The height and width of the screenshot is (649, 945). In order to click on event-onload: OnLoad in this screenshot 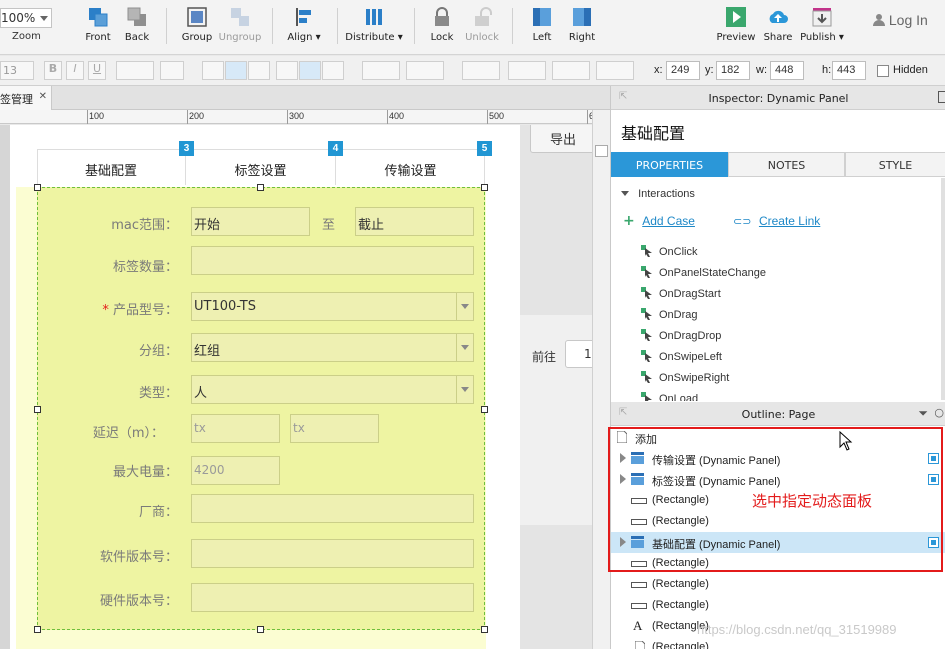, I will do `click(669, 396)`.